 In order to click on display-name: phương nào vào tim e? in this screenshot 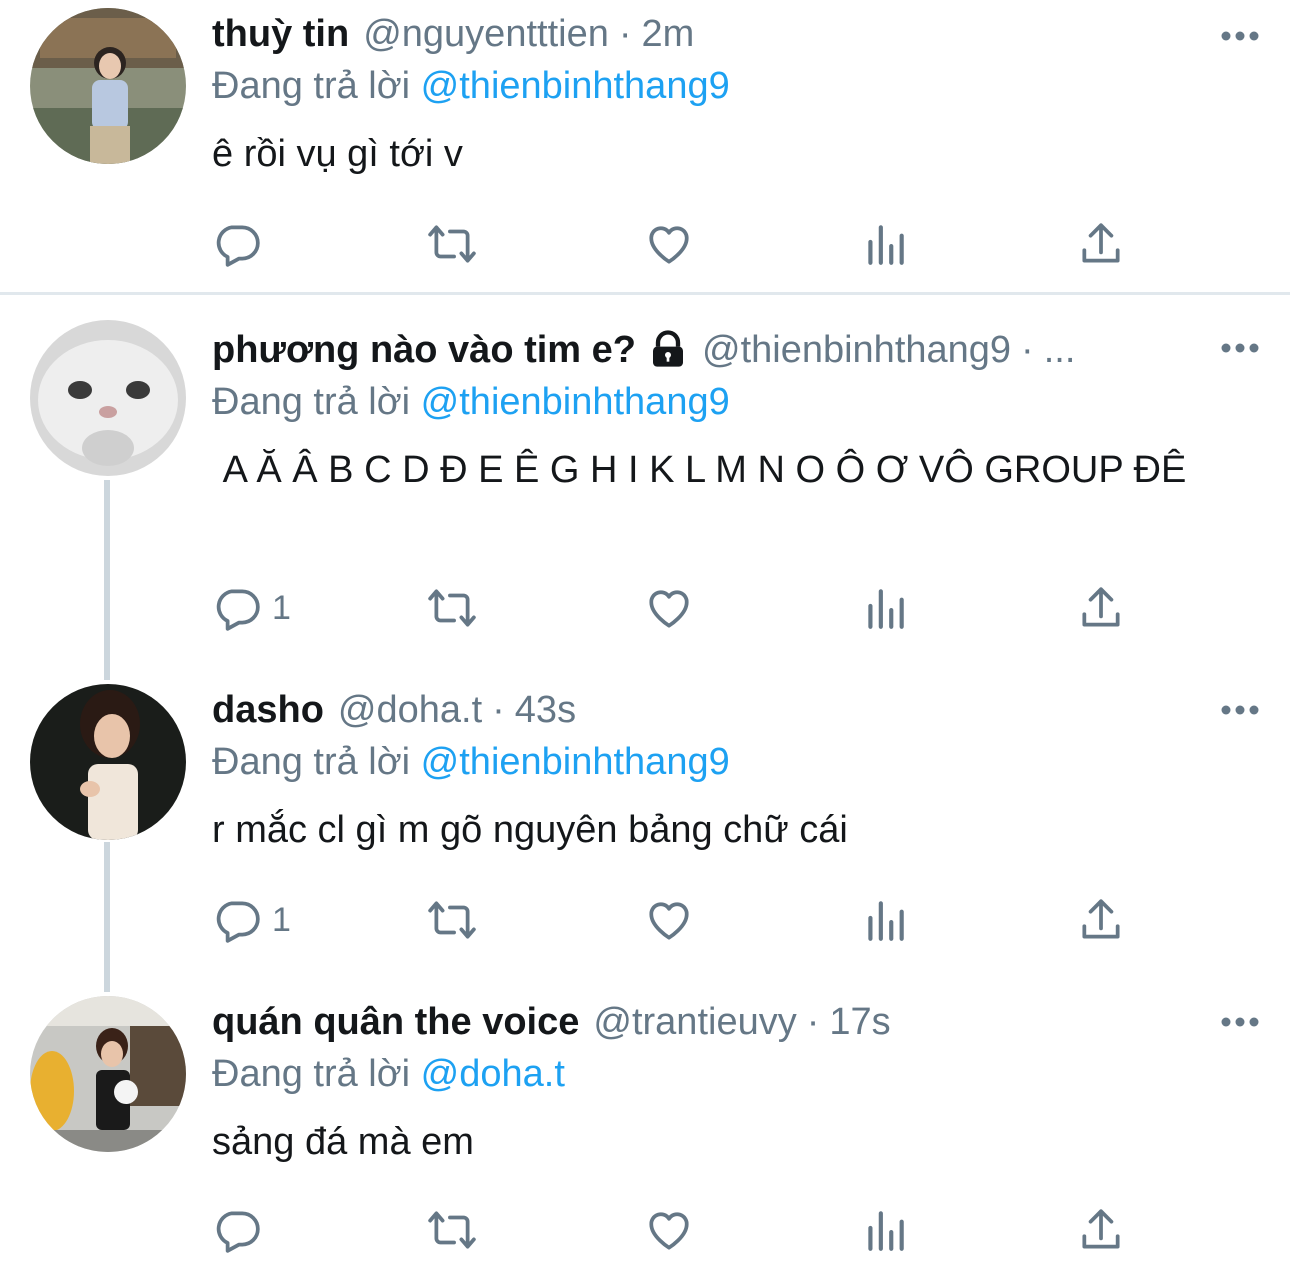, I will do `click(424, 350)`.